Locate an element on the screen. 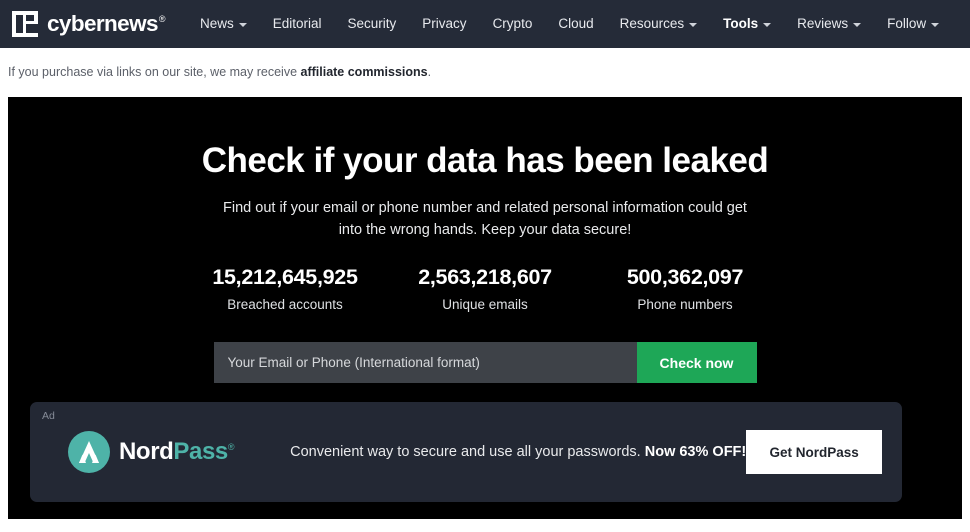  brand-name: cybernews® is located at coordinates (106, 23).